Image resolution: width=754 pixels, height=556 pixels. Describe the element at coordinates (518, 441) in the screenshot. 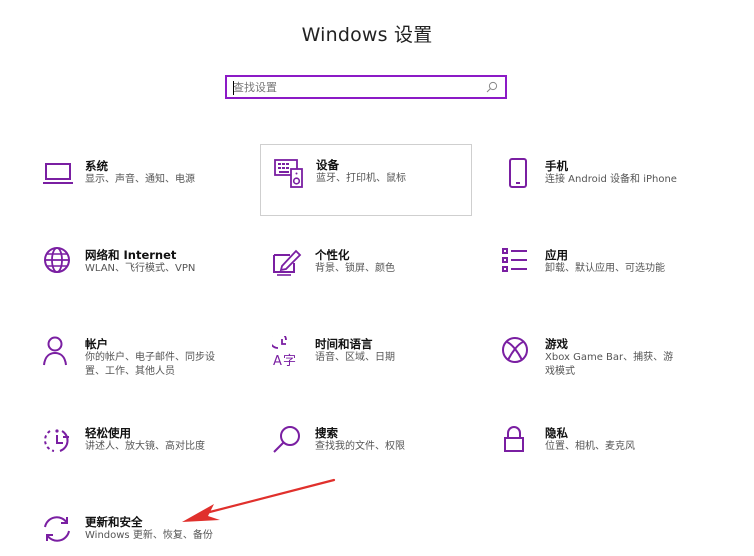

I see `lock-icon` at that location.